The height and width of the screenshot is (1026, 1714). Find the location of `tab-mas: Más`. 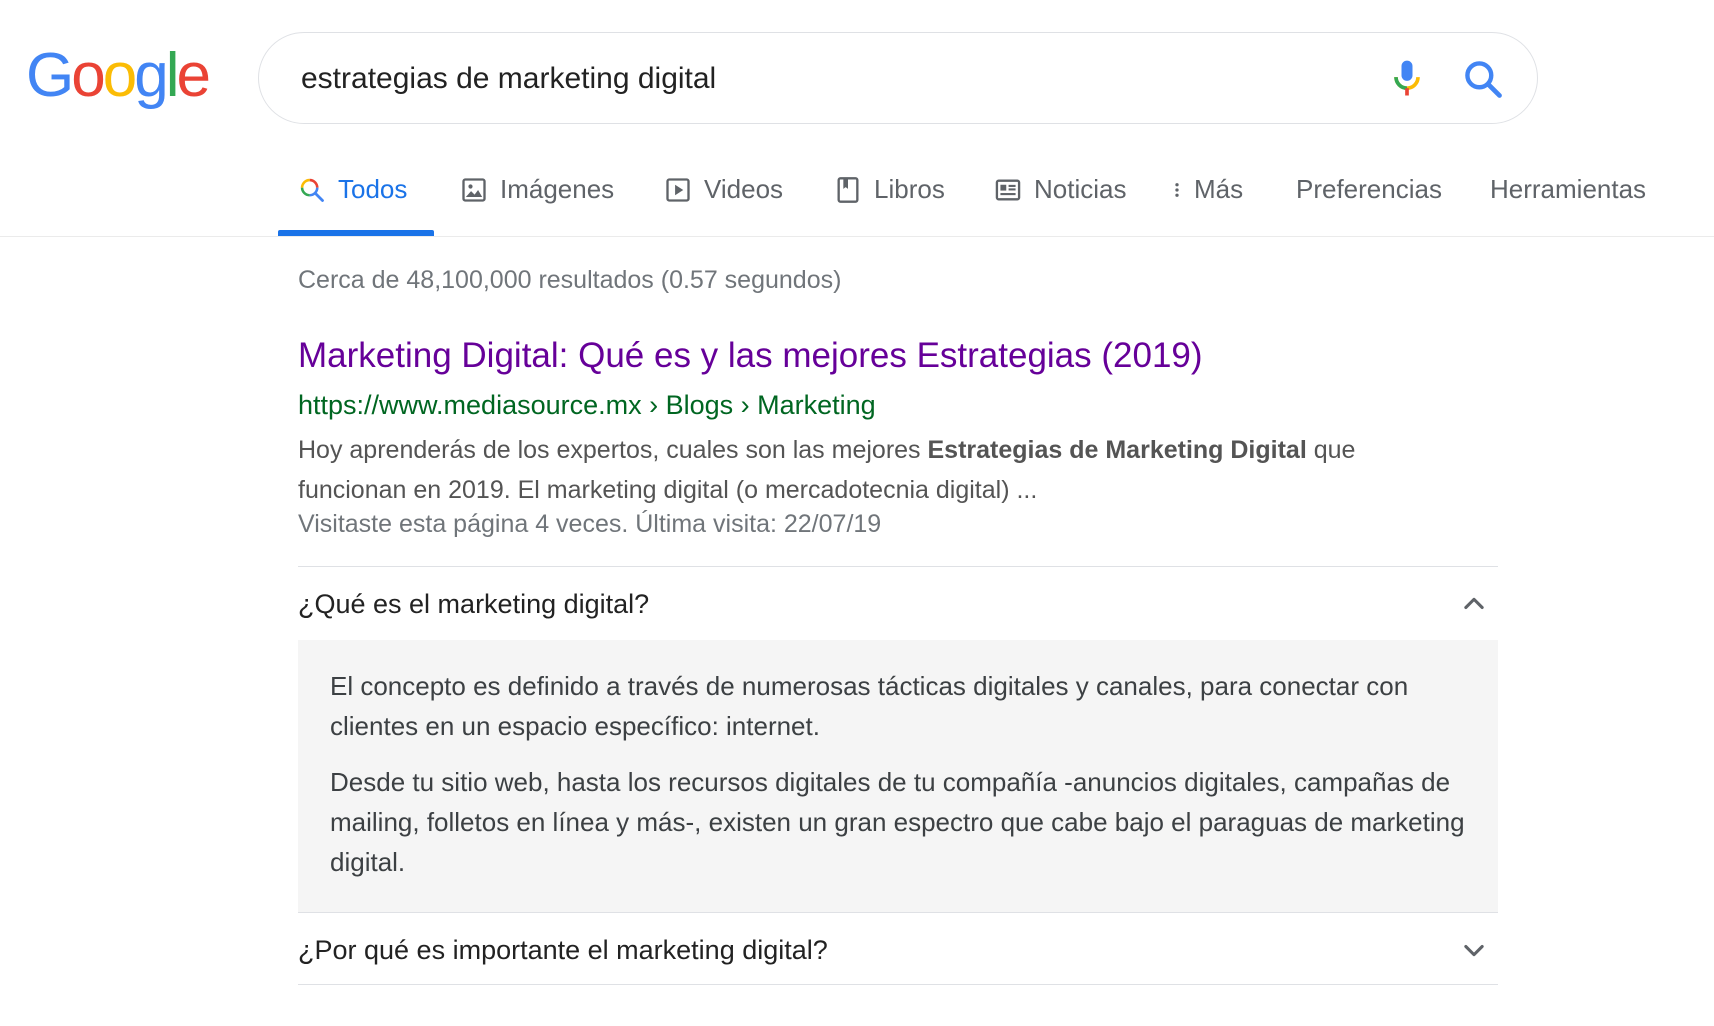

tab-mas: Más is located at coordinates (1205, 199).